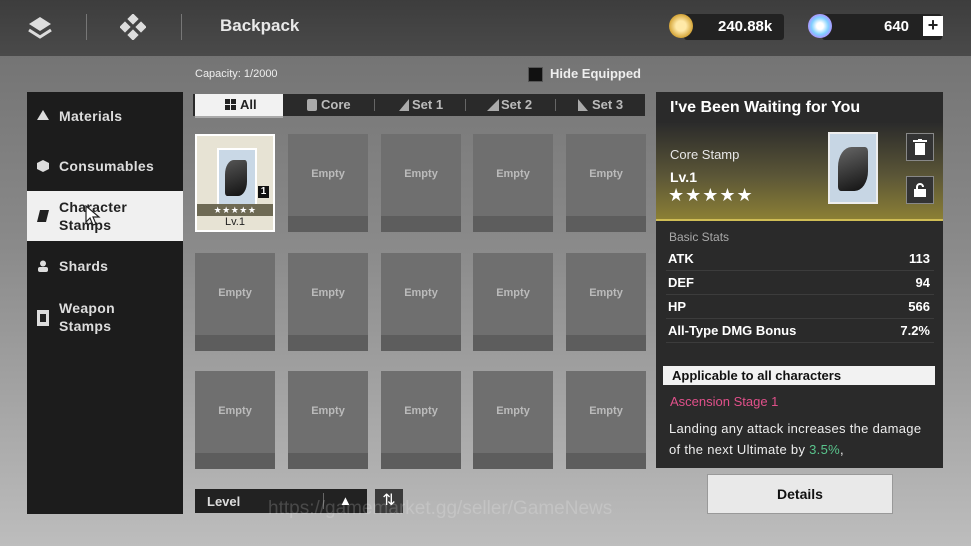 This screenshot has width=971, height=546. What do you see at coordinates (260, 25) in the screenshot?
I see `page-title: Backpack` at bounding box center [260, 25].